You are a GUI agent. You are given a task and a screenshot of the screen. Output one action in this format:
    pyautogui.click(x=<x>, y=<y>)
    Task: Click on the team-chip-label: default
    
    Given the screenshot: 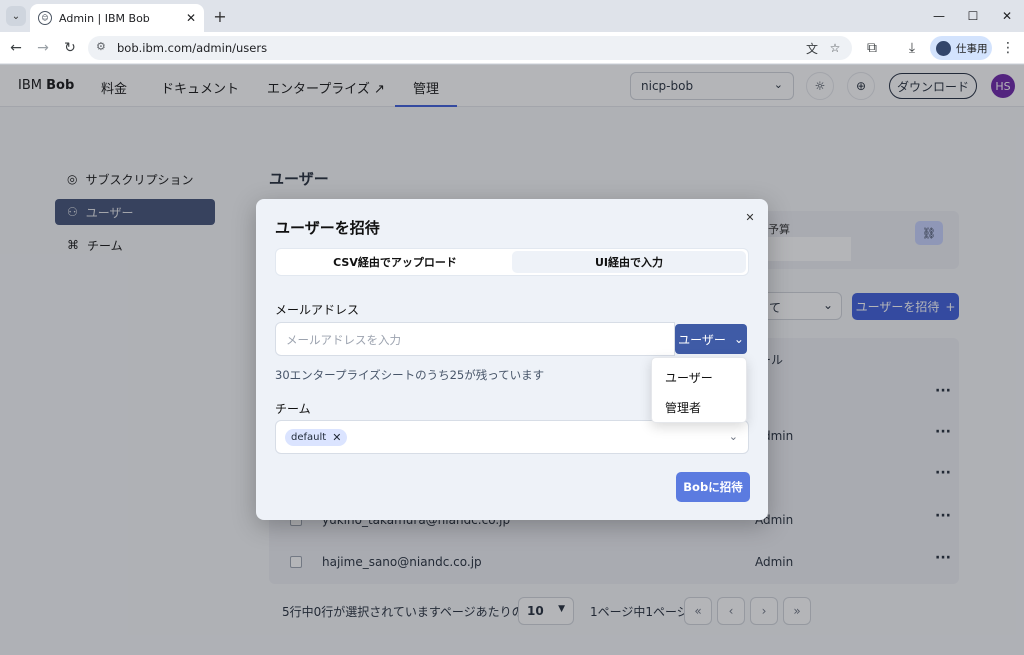 What is the action you would take?
    pyautogui.click(x=309, y=437)
    